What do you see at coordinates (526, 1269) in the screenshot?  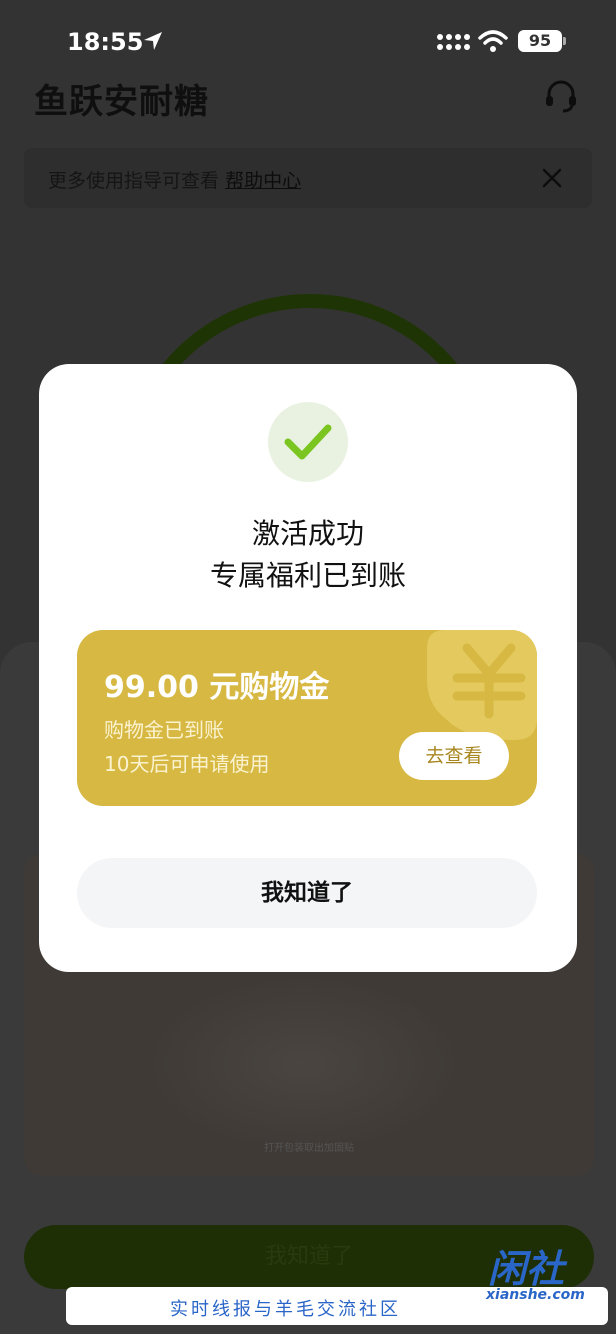 I see `watermark-logo: 闲社` at bounding box center [526, 1269].